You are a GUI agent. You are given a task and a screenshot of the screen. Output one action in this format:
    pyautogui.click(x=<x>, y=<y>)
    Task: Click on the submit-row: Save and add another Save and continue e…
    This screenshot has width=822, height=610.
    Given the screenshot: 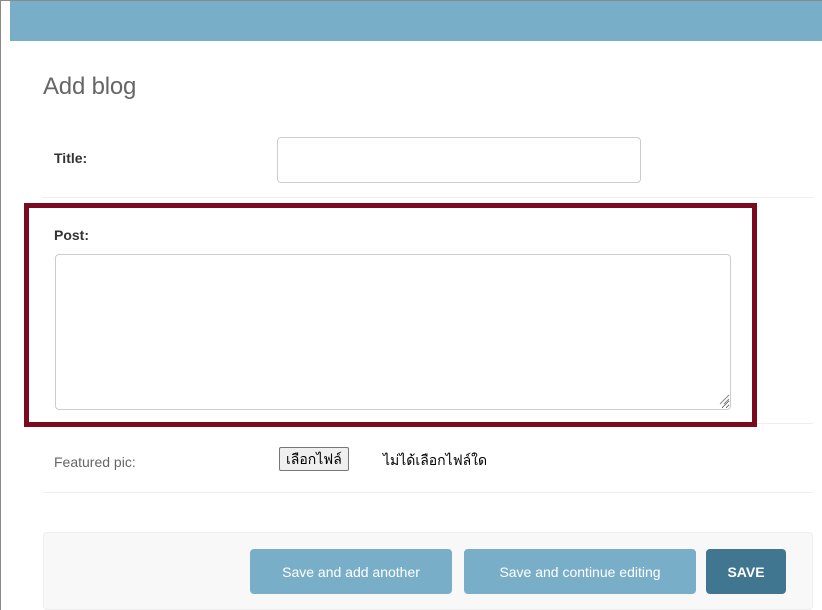 What is the action you would take?
    pyautogui.click(x=428, y=571)
    